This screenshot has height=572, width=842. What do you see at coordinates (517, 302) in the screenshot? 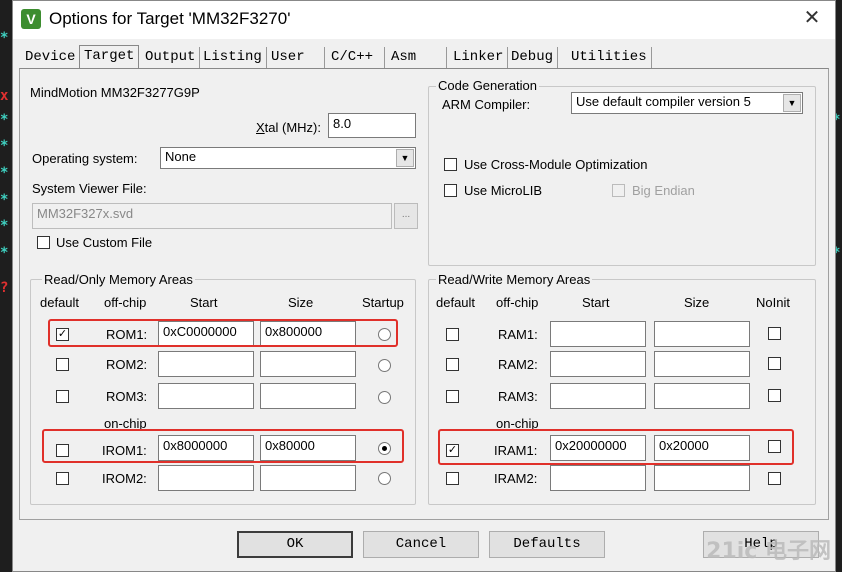
I see `rw-header-offchip: off-chip` at bounding box center [517, 302].